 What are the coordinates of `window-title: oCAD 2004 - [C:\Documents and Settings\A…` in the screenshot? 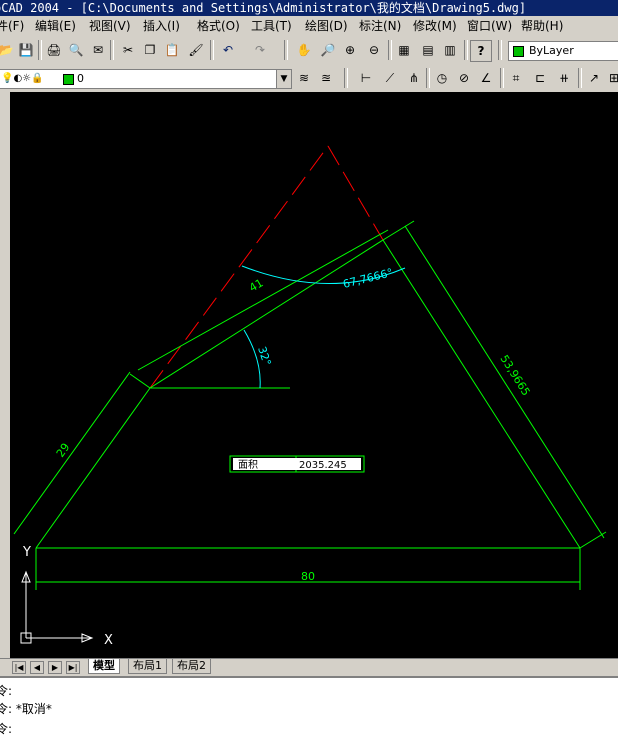 It's located at (263, 8).